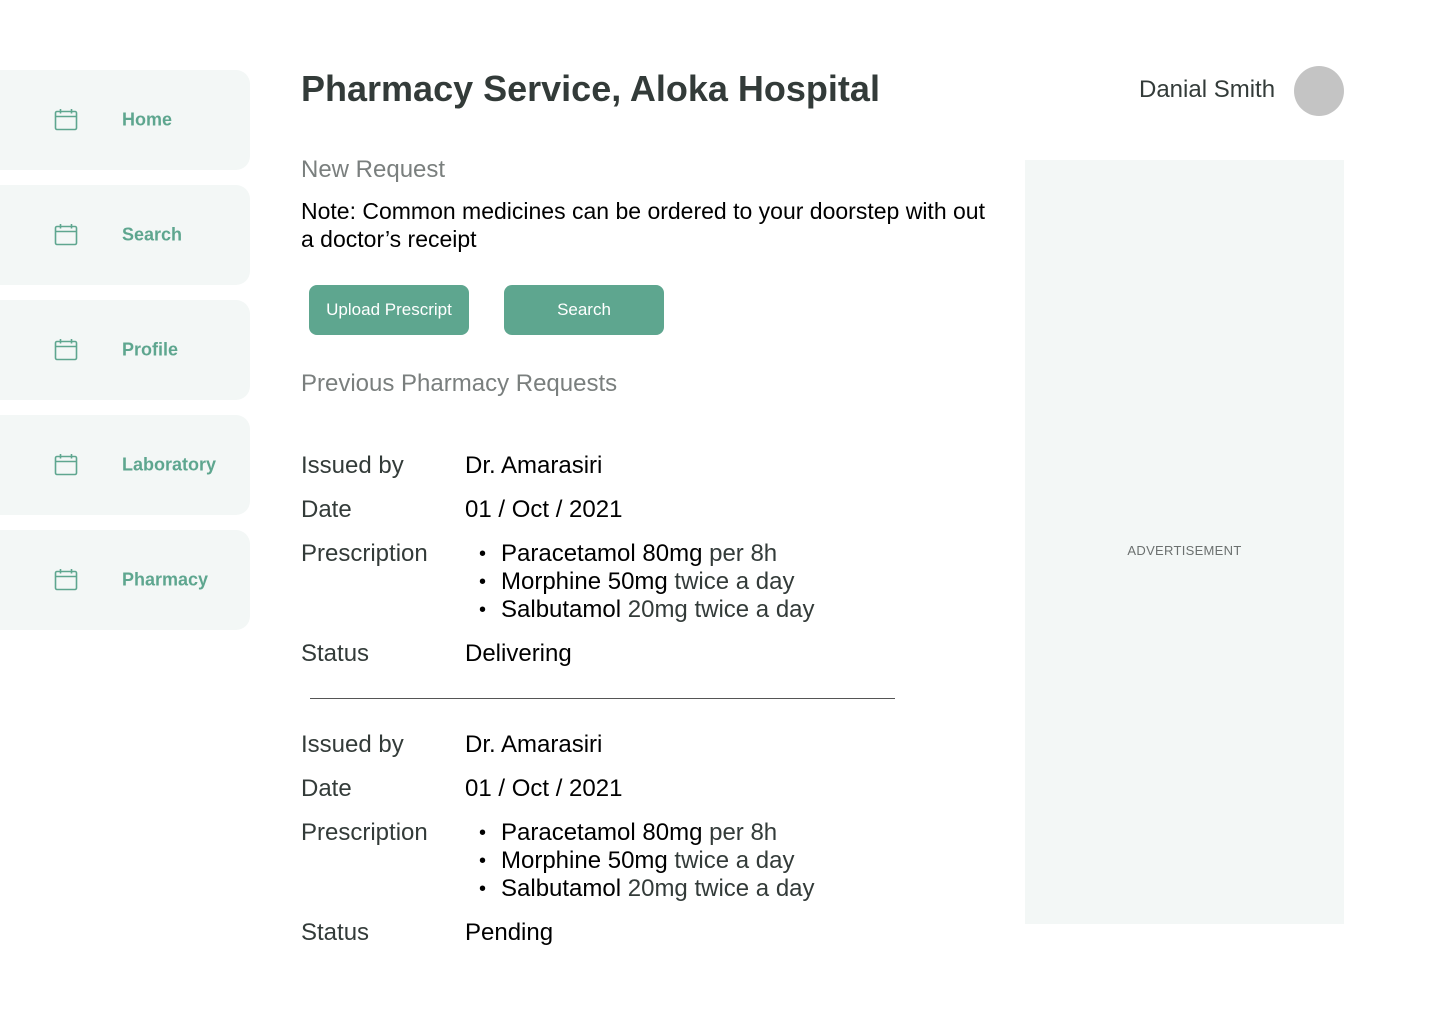 The height and width of the screenshot is (1024, 1440). I want to click on status-value: Pending, so click(509, 932).